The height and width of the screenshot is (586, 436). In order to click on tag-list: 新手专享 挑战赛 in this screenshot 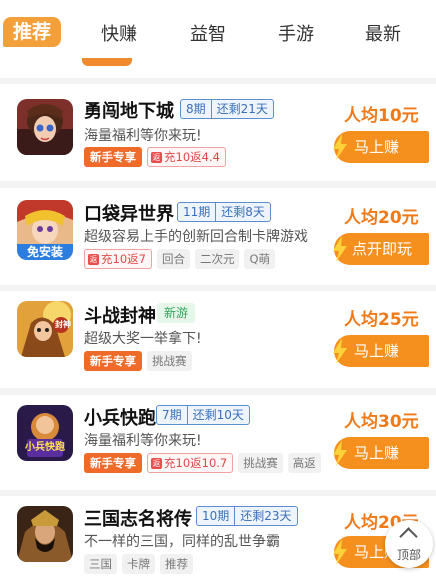, I will do `click(138, 361)`.